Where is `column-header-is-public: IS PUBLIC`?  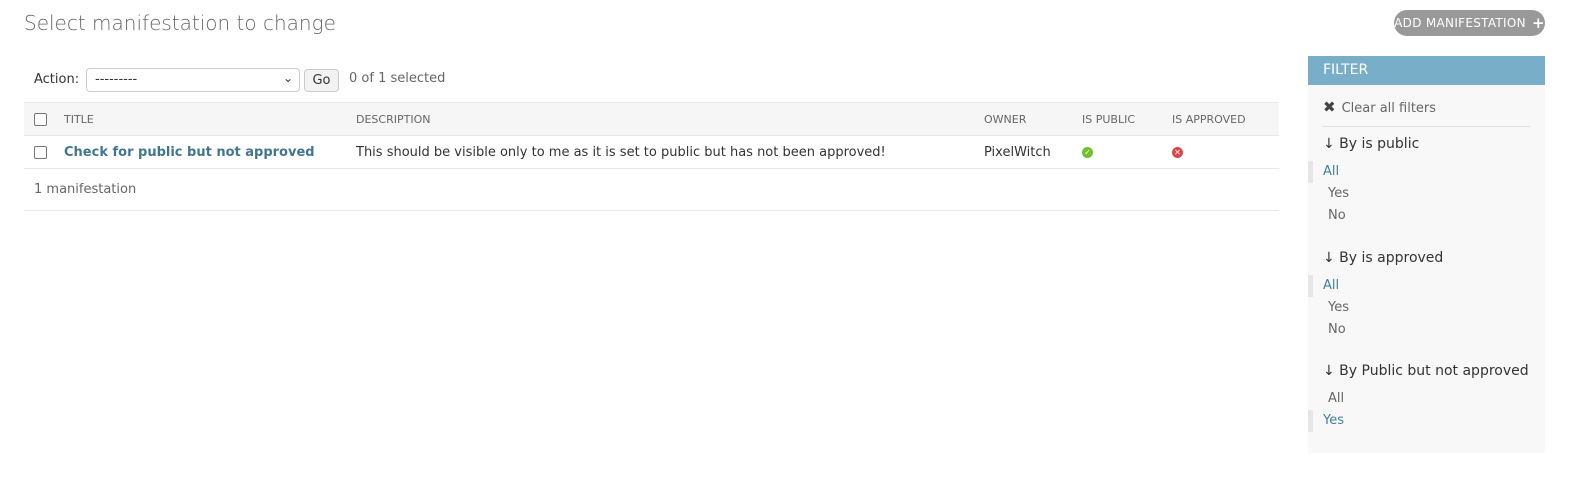
column-header-is-public: IS PUBLIC is located at coordinates (1127, 119).